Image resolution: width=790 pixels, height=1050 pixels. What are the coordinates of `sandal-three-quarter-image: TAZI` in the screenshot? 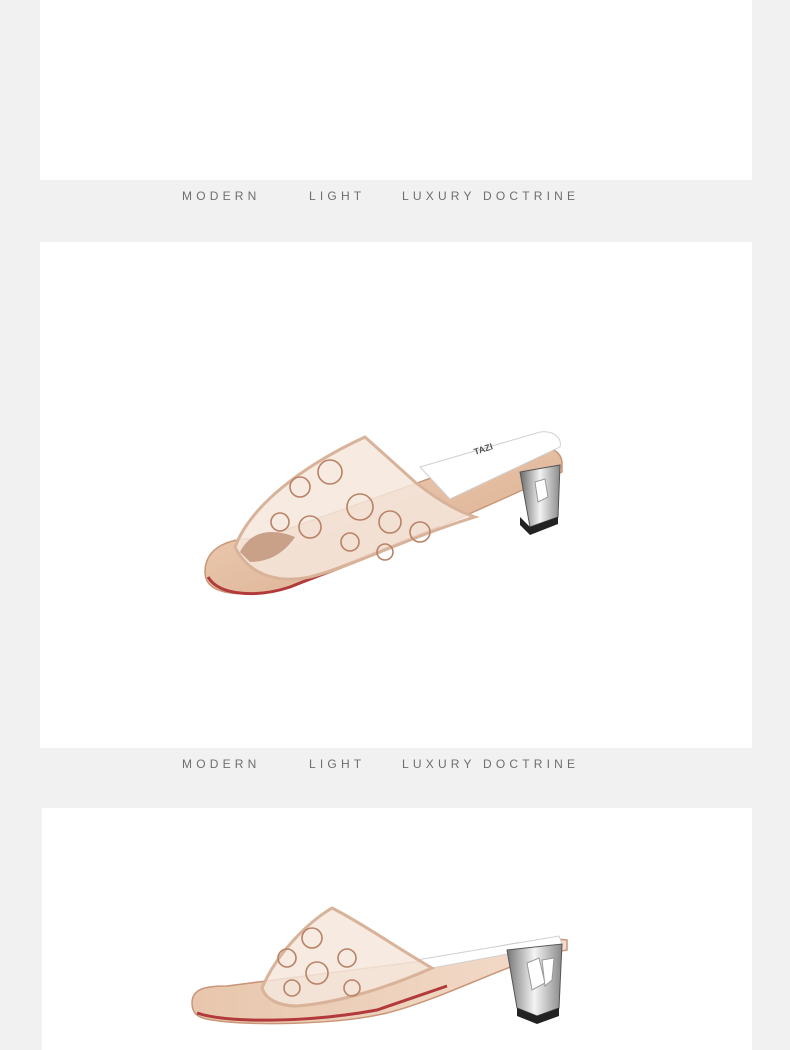 It's located at (383, 513).